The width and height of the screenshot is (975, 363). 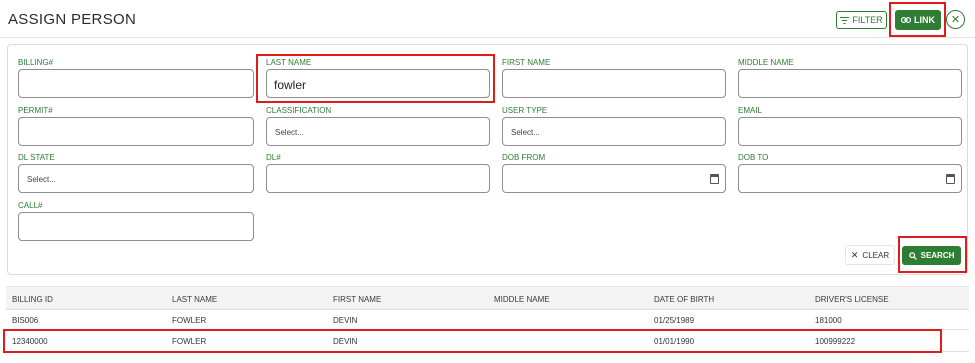 I want to click on classification-label: CLASSIFICATION, so click(x=299, y=110).